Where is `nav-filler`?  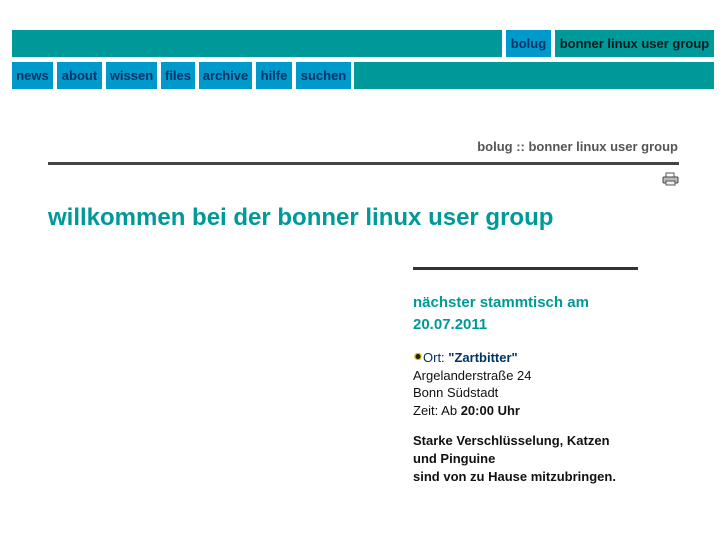 nav-filler is located at coordinates (534, 75).